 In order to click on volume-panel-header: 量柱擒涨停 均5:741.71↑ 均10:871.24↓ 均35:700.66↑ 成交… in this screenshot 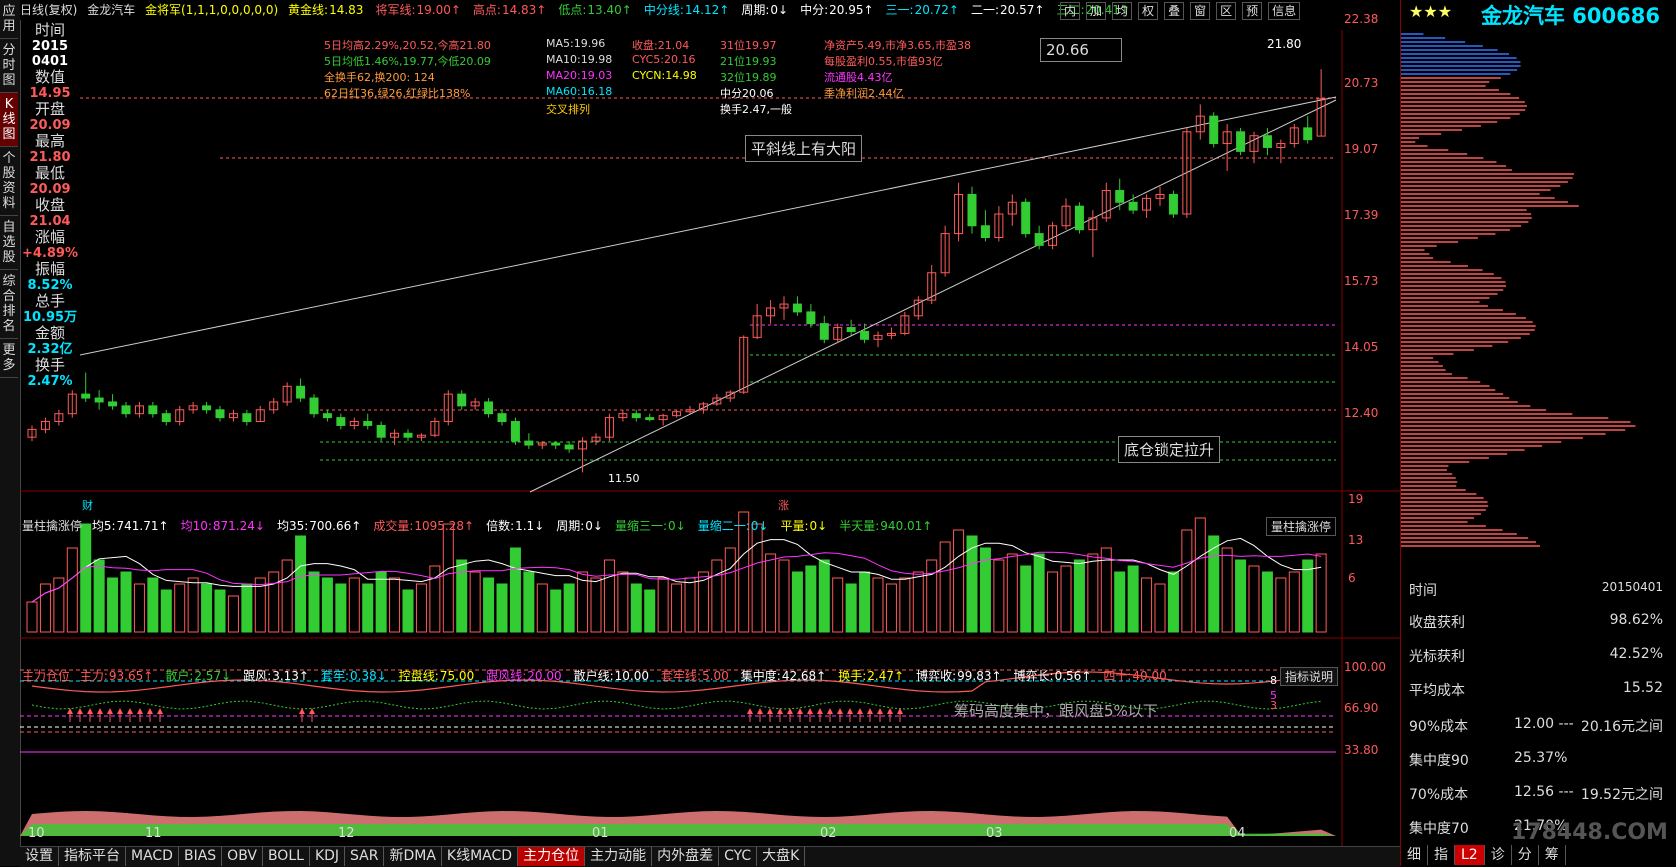, I will do `click(486, 525)`.